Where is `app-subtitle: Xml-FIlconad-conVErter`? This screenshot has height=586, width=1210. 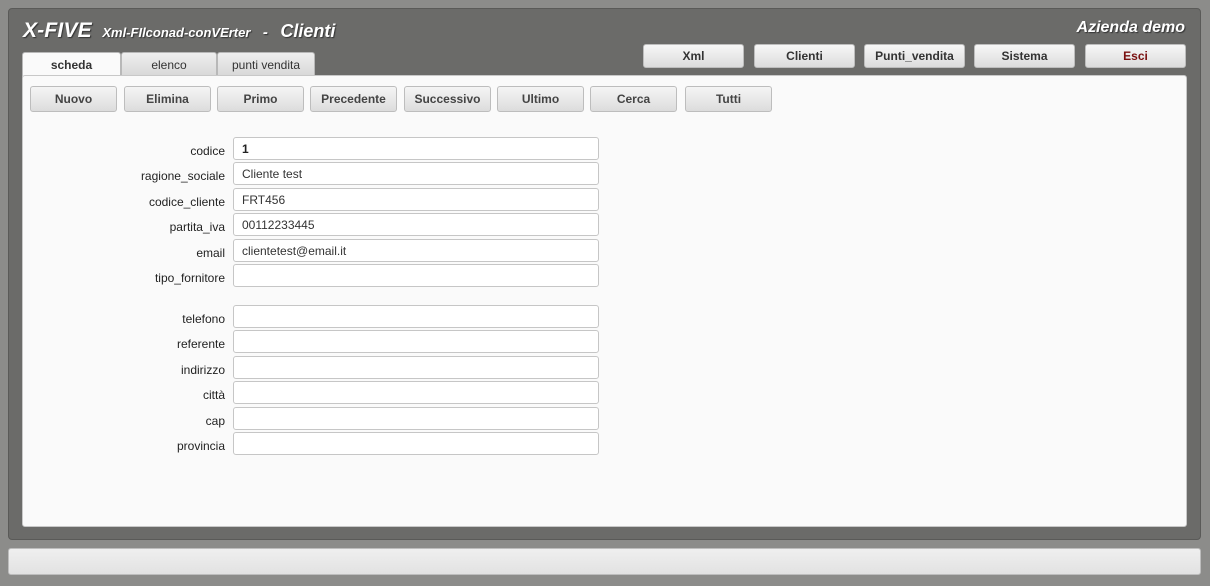
app-subtitle: Xml-FIlconad-conVErter is located at coordinates (176, 32).